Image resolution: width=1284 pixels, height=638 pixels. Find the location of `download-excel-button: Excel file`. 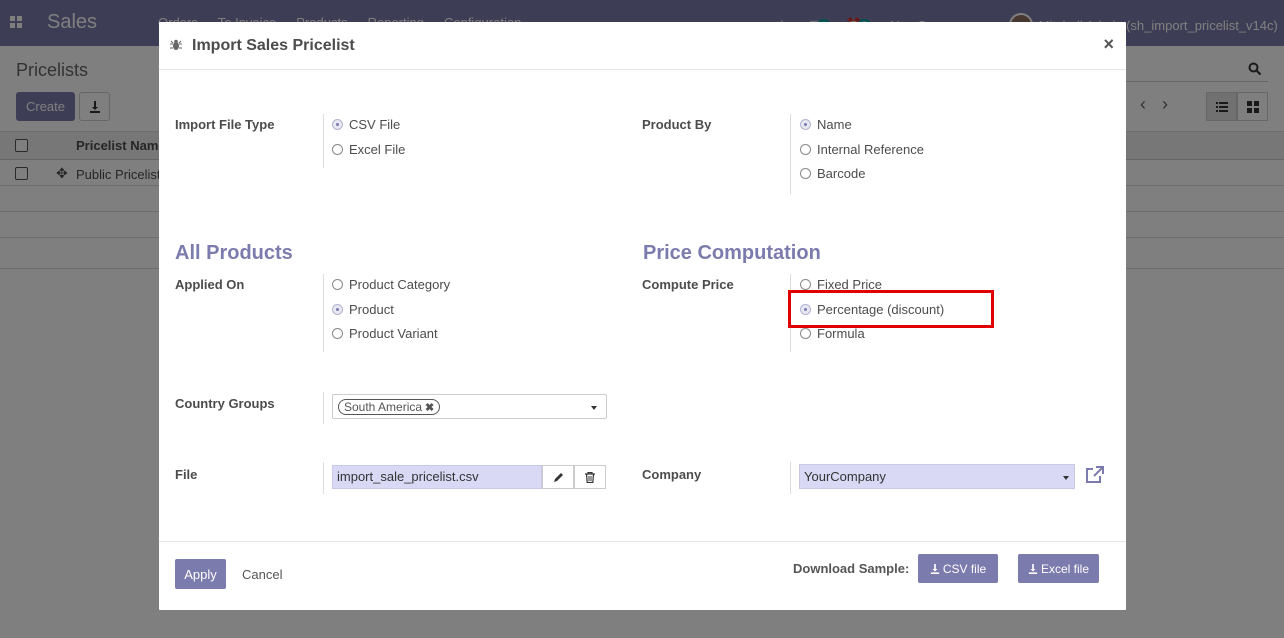

download-excel-button: Excel file is located at coordinates (1058, 568).